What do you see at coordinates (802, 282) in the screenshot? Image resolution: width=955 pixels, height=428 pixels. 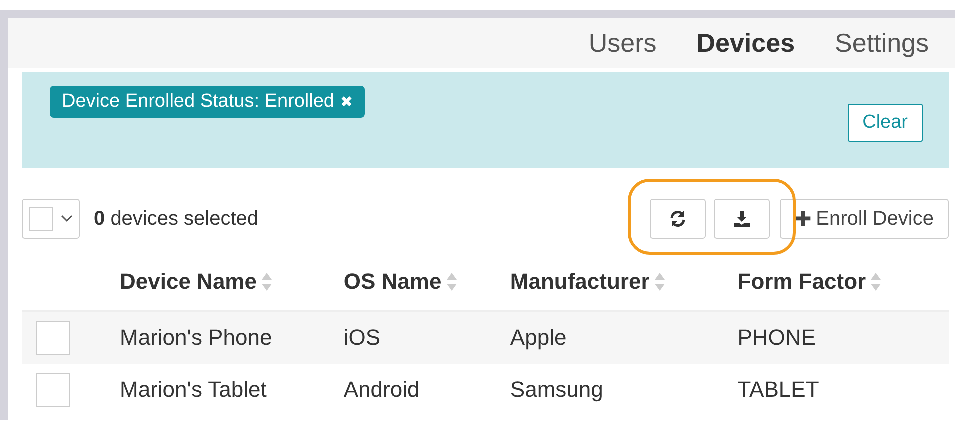 I see `column-header: Form Factor` at bounding box center [802, 282].